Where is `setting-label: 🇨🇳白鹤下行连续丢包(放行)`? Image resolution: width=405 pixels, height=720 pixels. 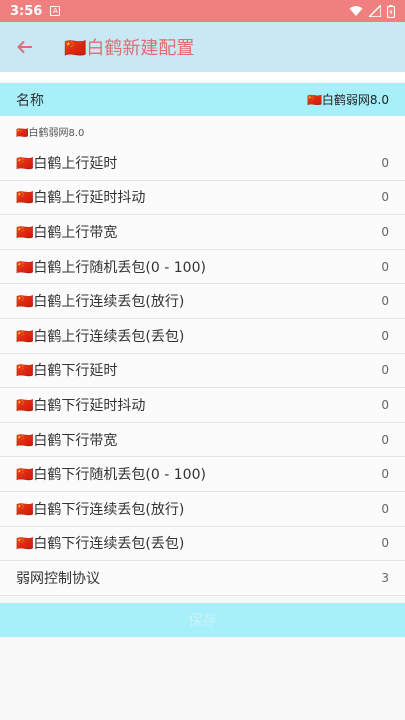 setting-label: 🇨🇳白鹤下行连续丢包(放行) is located at coordinates (100, 509).